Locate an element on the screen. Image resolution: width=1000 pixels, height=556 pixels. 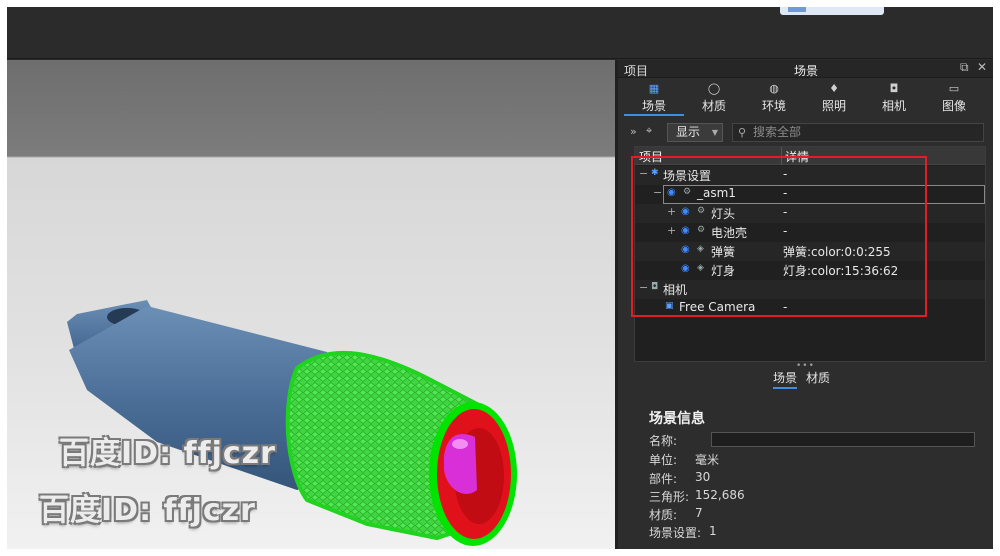
panel-tabs: ▦ 场景 ◯ 材质 ◍ 环境 ♦ 照明 ◘ 相机 ▭ 图像 is located at coordinates (805, 98).